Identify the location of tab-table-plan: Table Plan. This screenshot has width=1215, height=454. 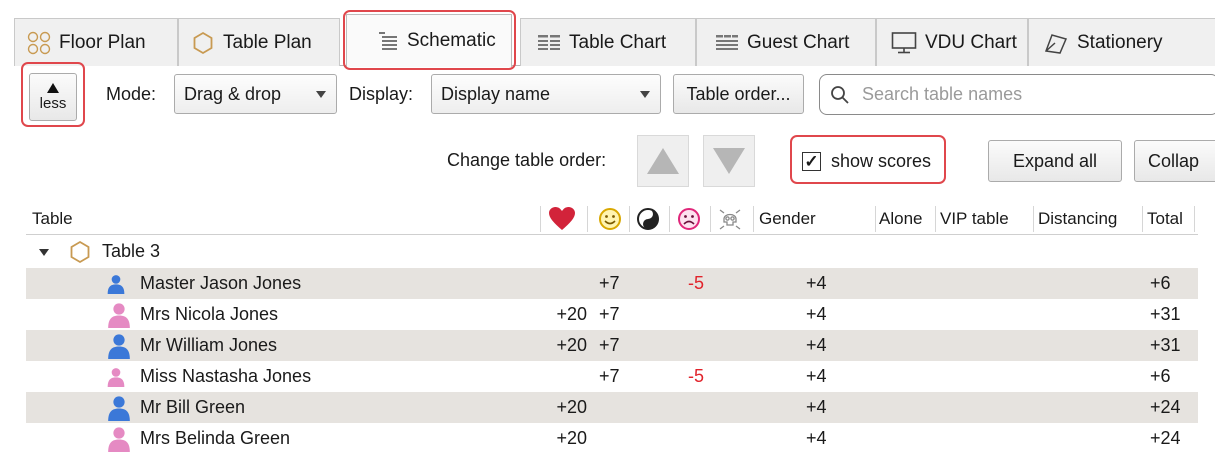
(259, 42).